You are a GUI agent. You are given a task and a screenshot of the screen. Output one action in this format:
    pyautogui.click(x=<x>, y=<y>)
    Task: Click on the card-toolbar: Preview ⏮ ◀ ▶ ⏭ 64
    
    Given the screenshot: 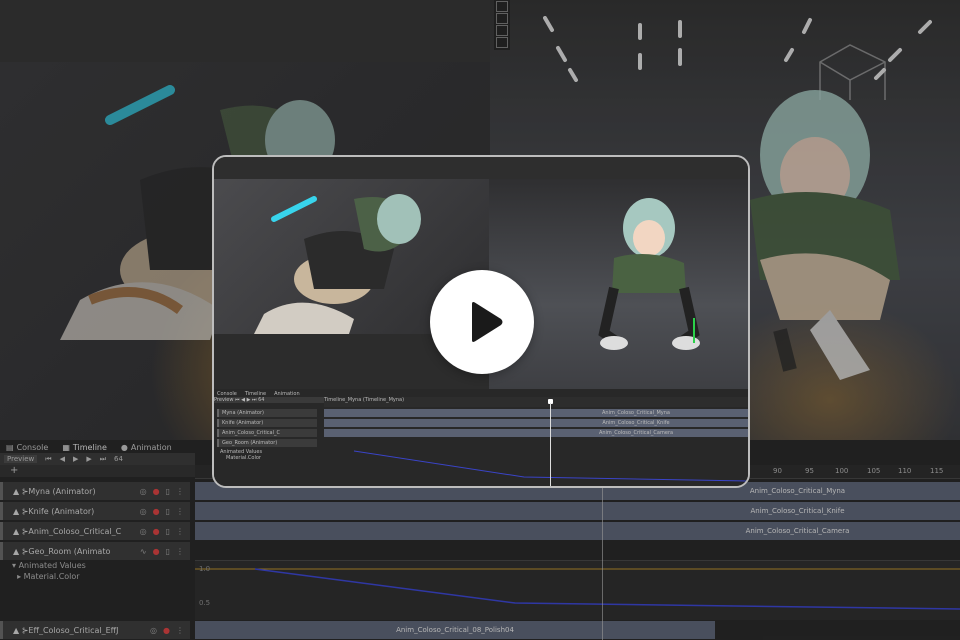 What is the action you would take?
    pyautogui.click(x=269, y=400)
    